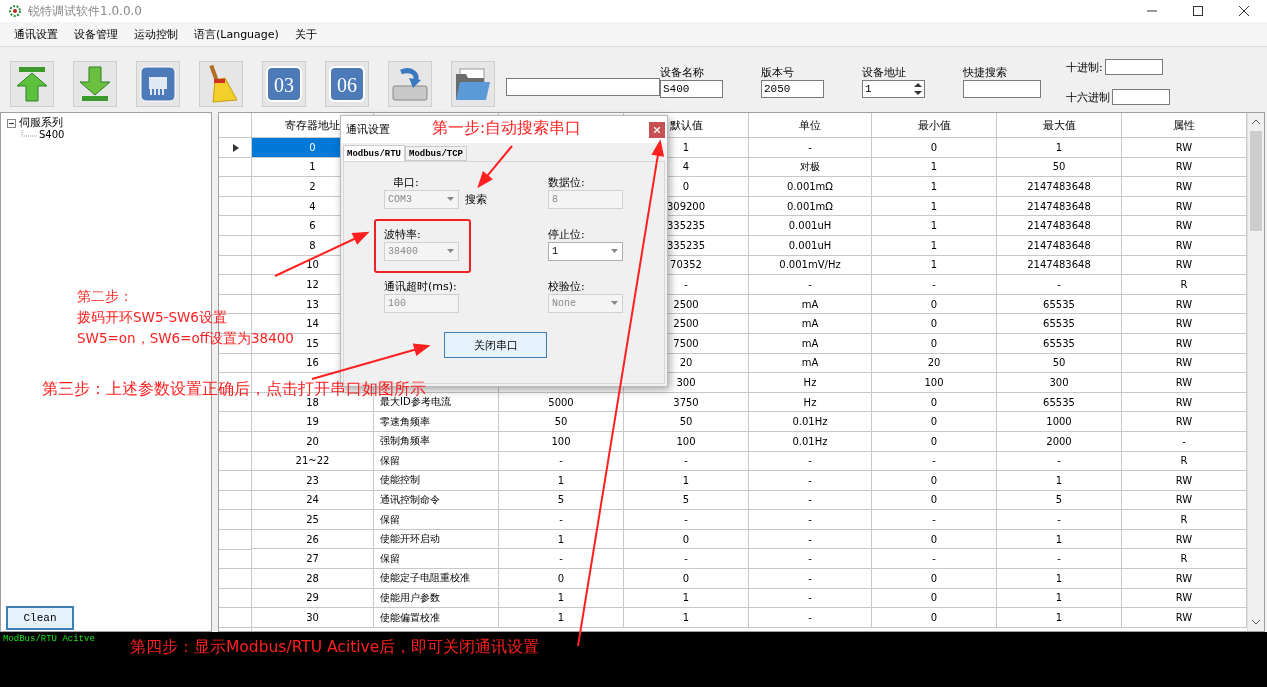 Image resolution: width=1267 pixels, height=687 pixels. What do you see at coordinates (335, 647) in the screenshot?
I see `annotation-text: 第四步：显示Modbus/RTU Acitive后，即可关闭通讯设置` at bounding box center [335, 647].